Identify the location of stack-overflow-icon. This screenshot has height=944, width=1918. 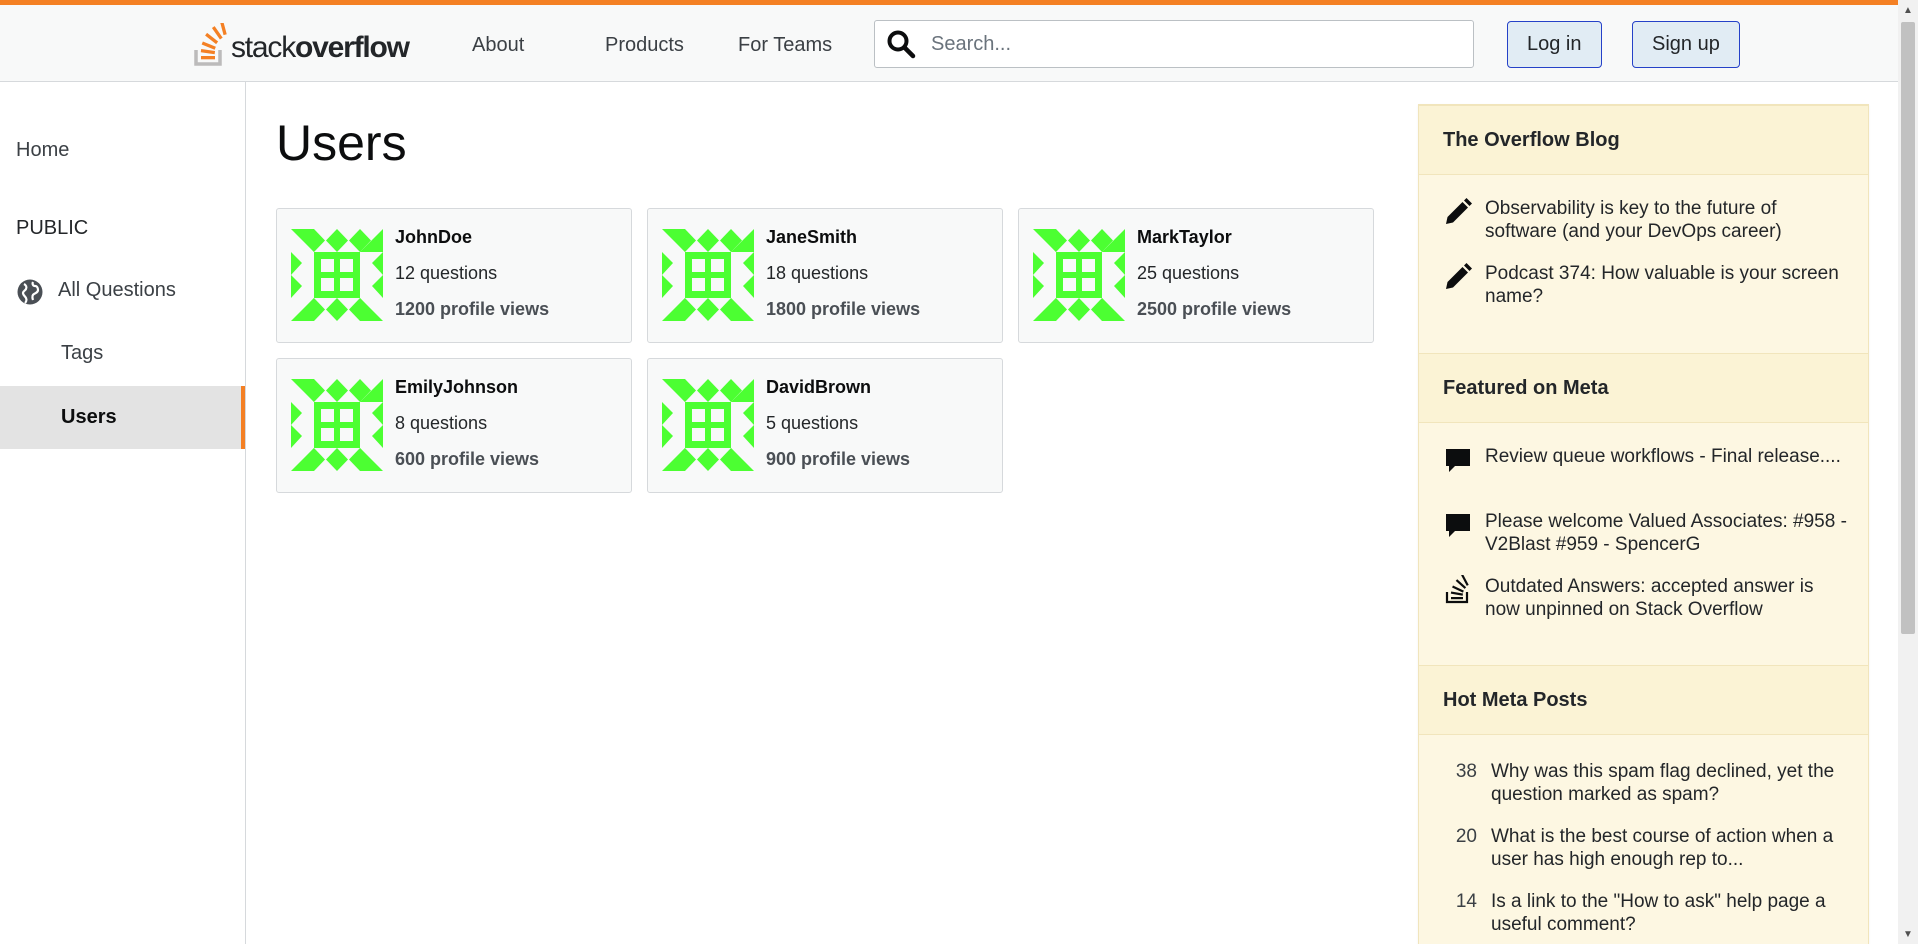
(1457, 589).